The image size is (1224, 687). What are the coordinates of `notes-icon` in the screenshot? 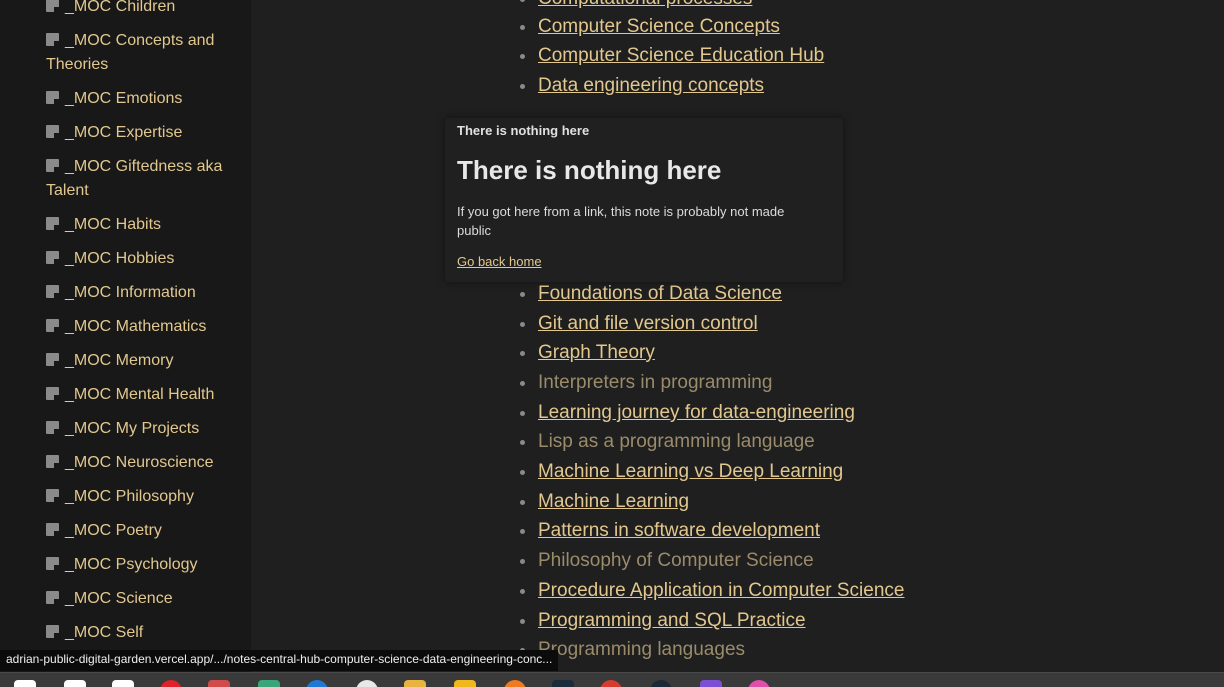 It's located at (465, 683).